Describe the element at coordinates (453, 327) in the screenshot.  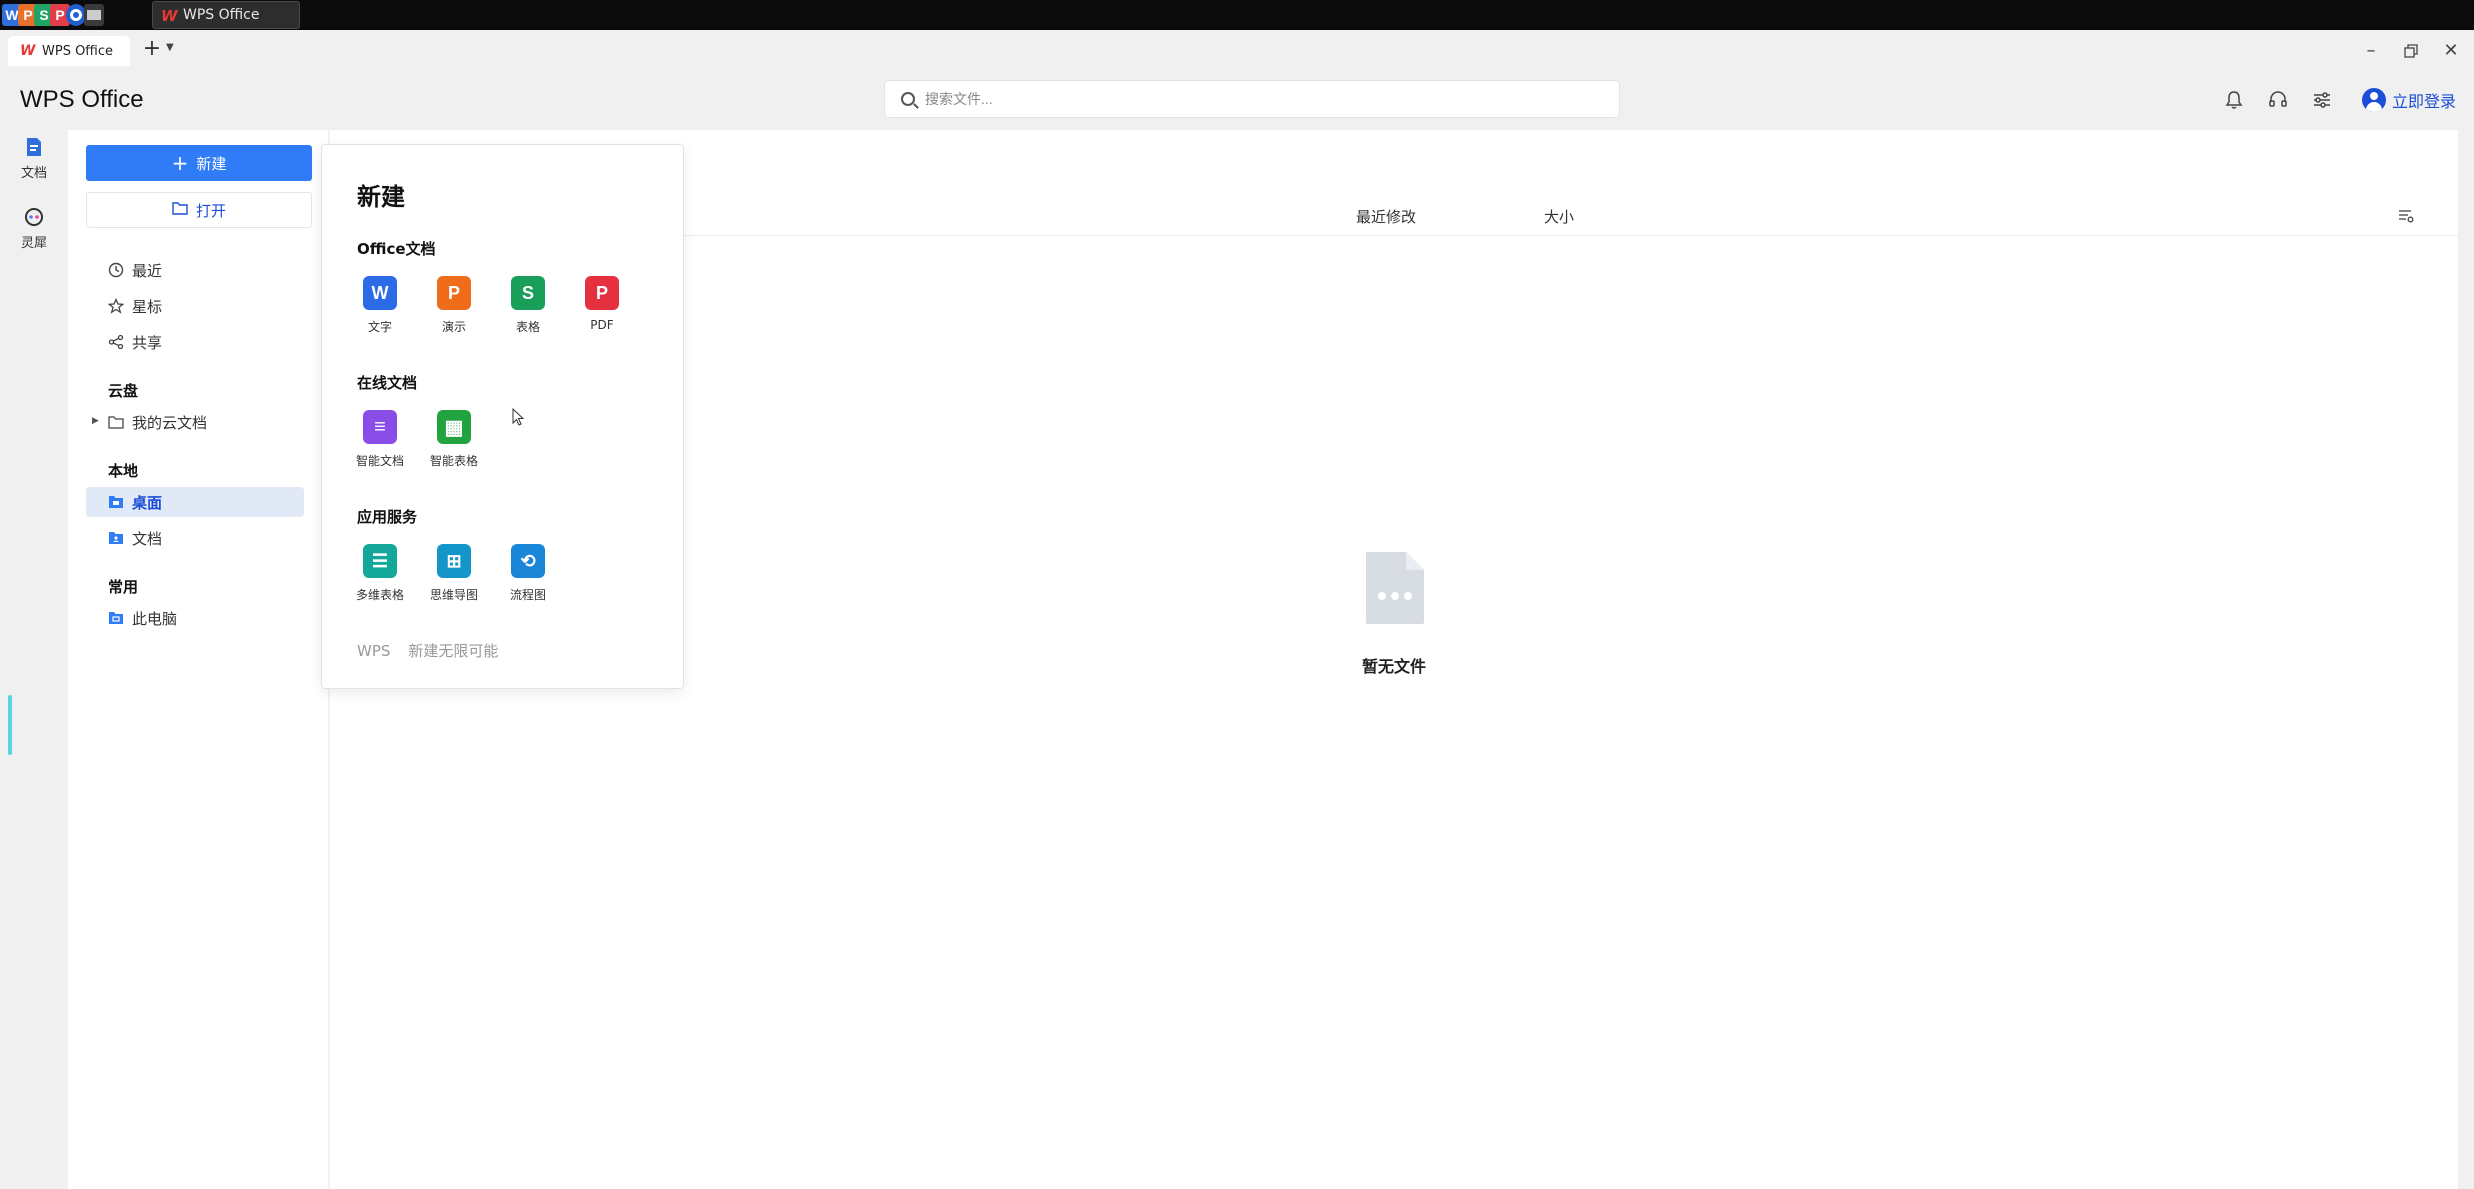
I see `tile-label: 演示` at that location.